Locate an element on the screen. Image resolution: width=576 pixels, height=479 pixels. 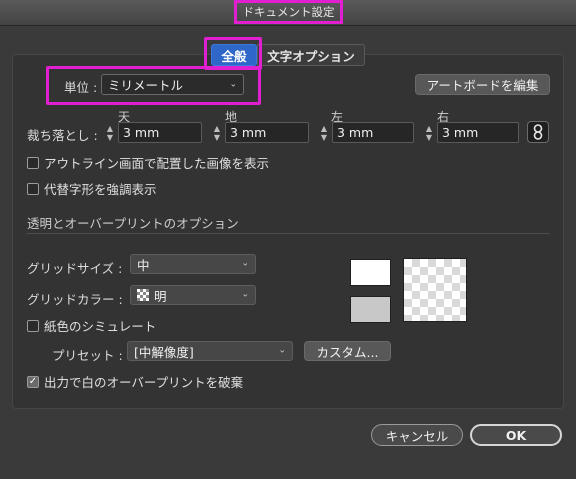
chain-link-icon is located at coordinates (538, 132).